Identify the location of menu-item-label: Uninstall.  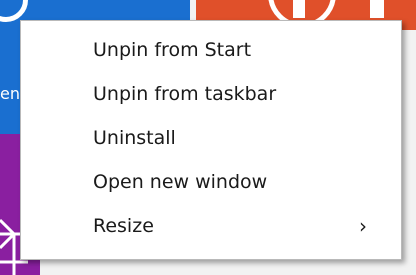
(134, 138).